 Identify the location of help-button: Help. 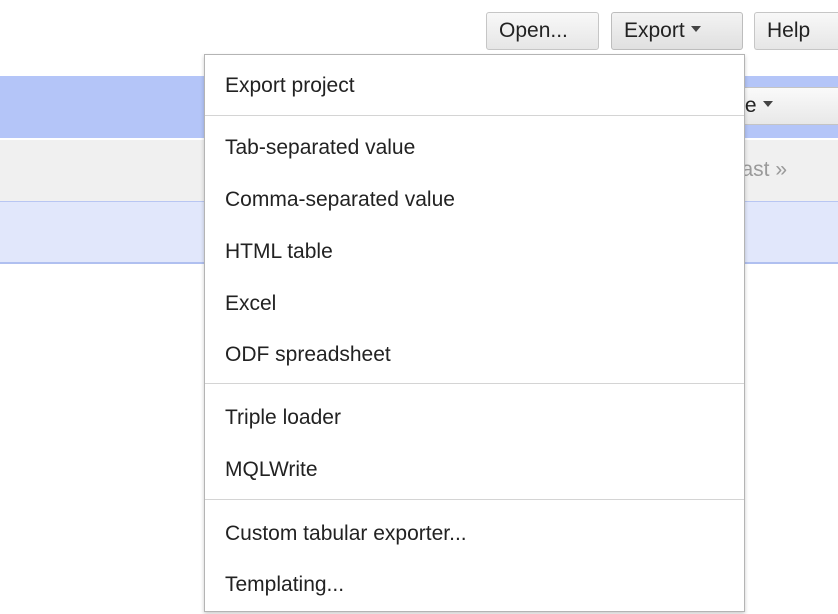
(796, 31).